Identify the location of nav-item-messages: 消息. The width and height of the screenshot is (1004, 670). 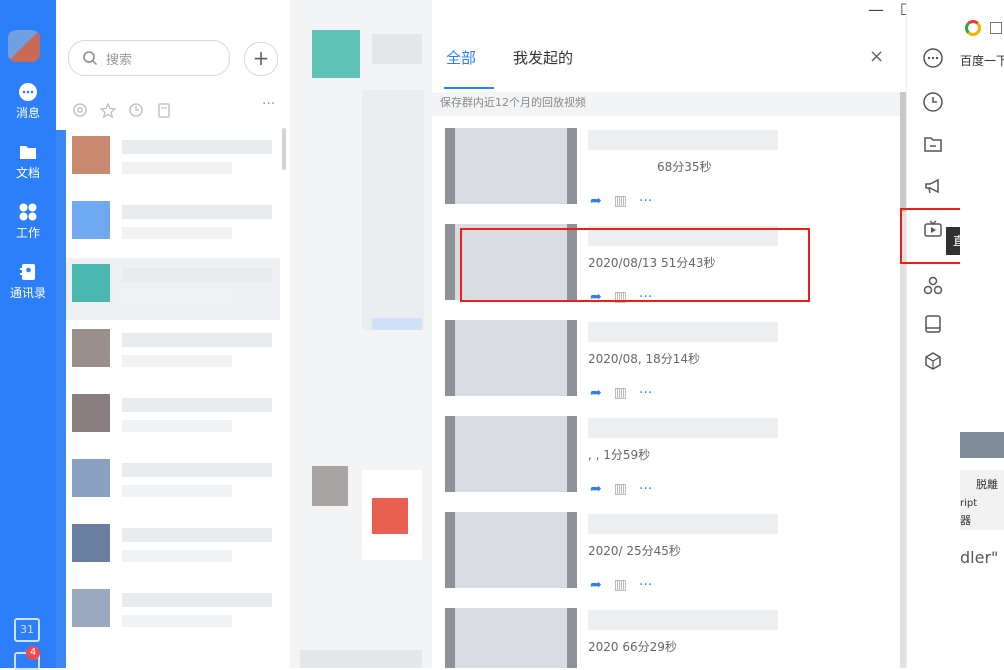
(28, 101).